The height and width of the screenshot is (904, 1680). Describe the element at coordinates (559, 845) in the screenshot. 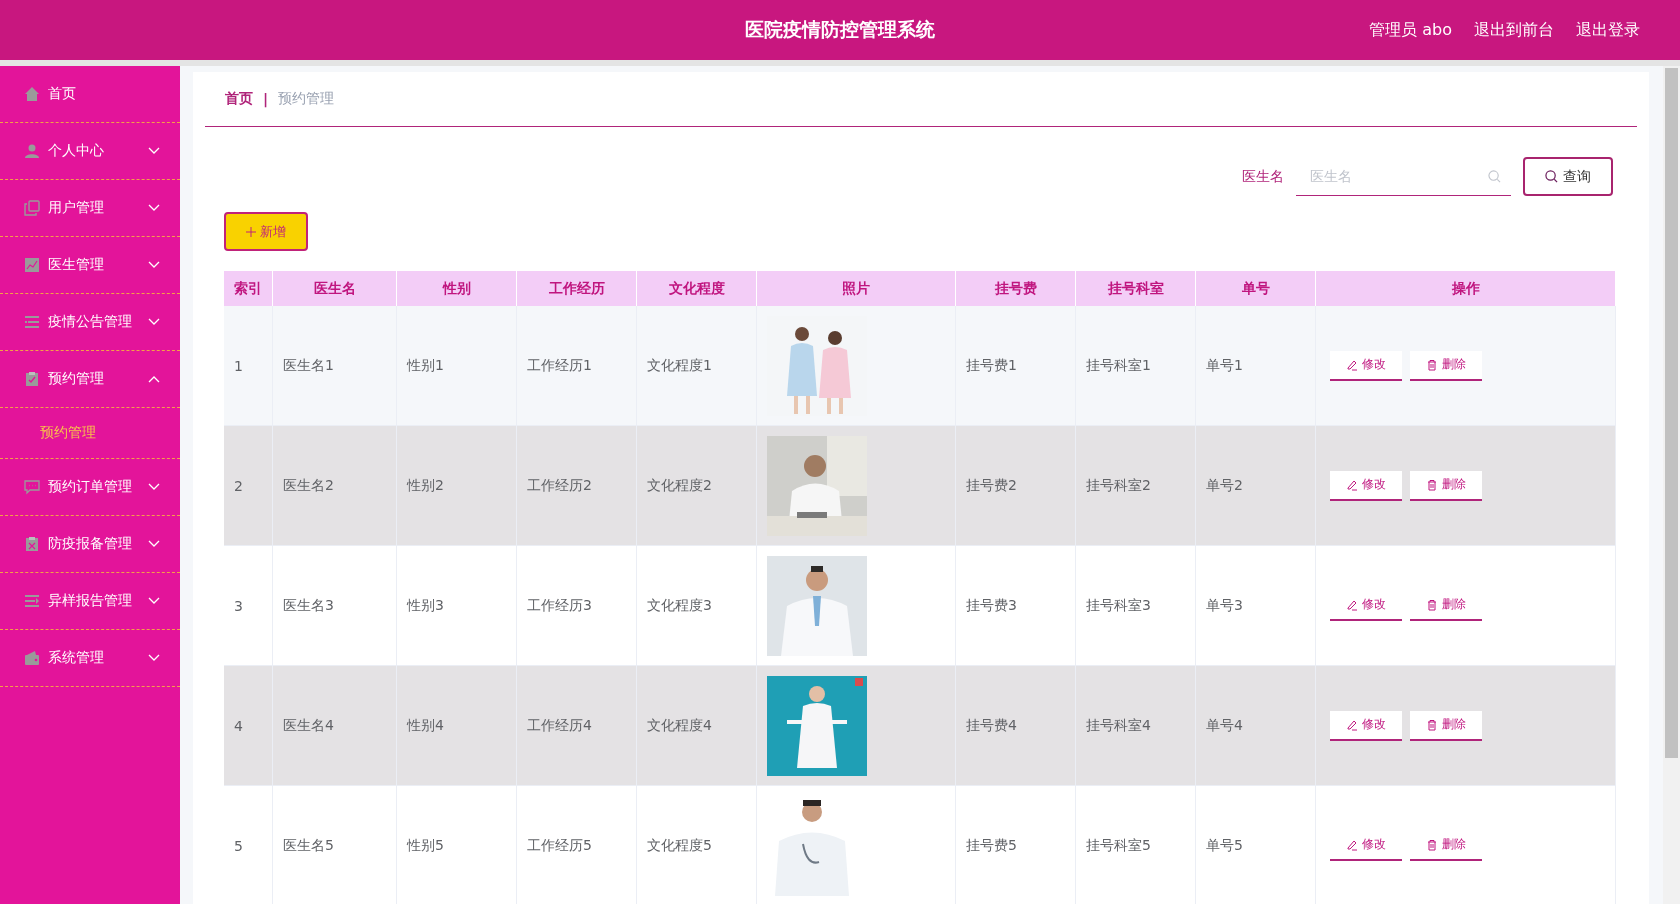

I see `table-cell: 工作经历5` at that location.